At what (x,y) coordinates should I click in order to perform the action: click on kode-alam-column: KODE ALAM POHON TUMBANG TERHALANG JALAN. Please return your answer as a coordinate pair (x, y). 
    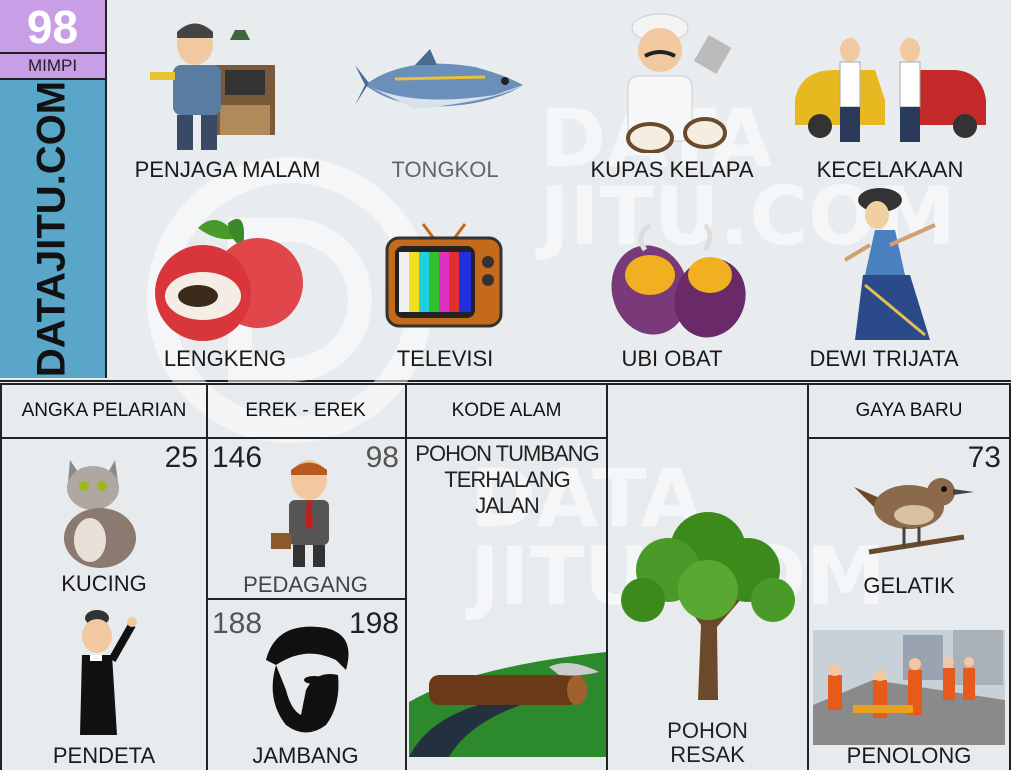
    Looking at the image, I should click on (507, 576).